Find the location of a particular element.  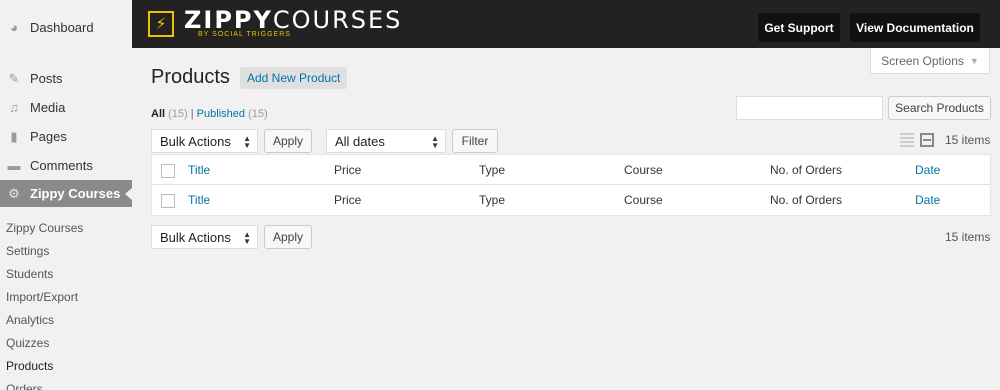

pin-icon: ✎ is located at coordinates (14, 78).